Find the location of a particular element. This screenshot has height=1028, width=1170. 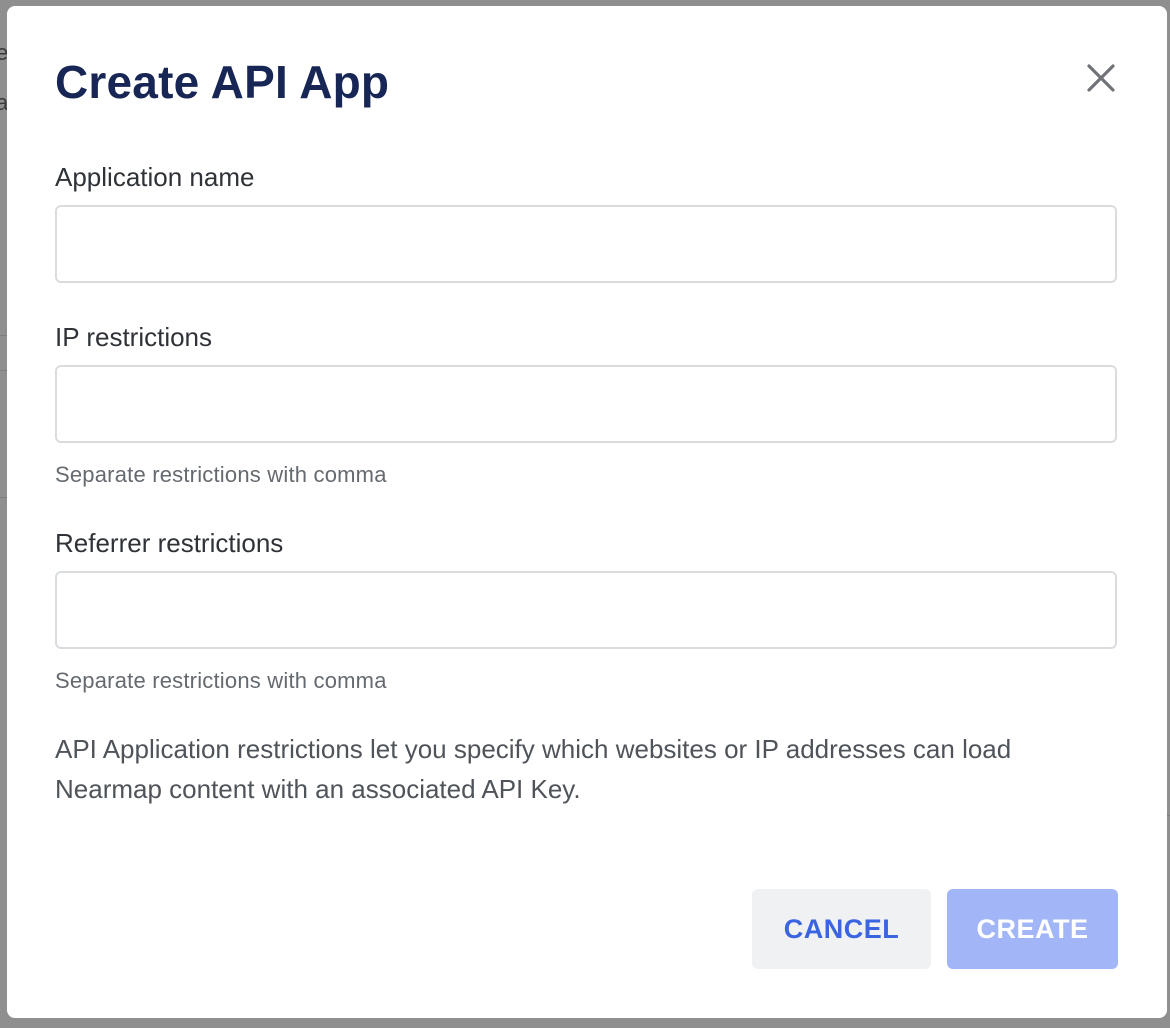

ip-restrictions-input is located at coordinates (586, 404).